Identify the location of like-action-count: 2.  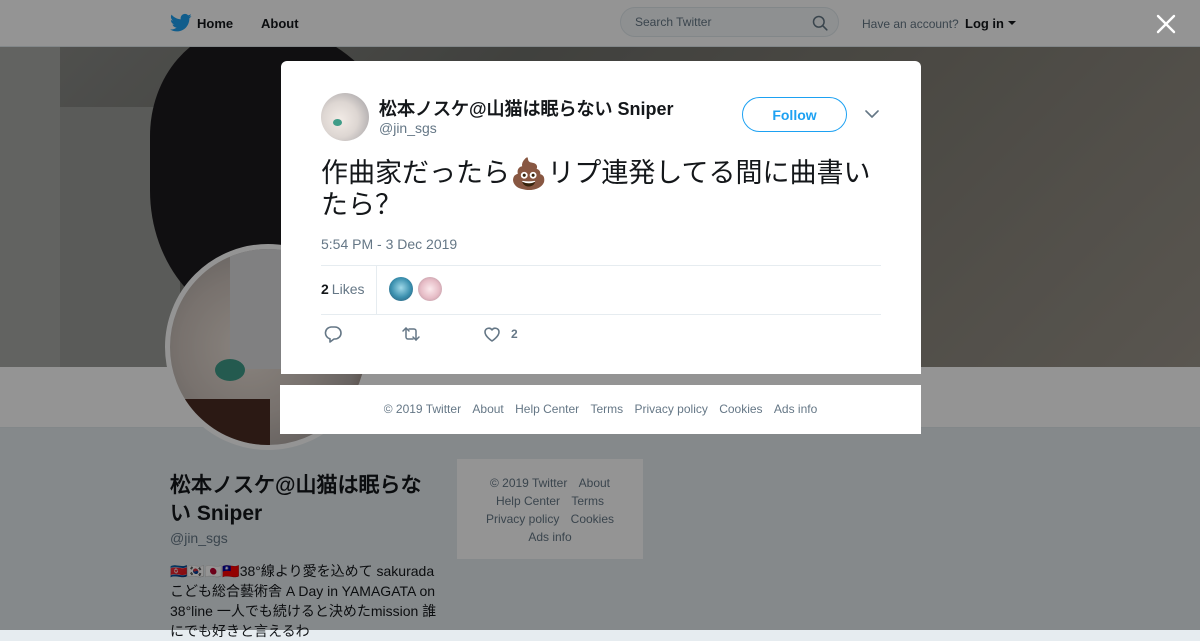
(514, 334).